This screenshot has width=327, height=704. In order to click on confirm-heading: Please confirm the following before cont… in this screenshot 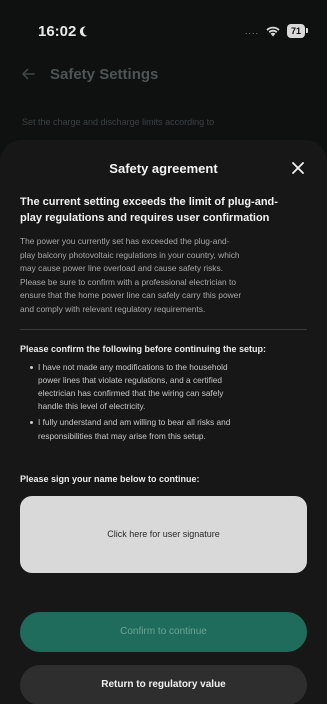, I will do `click(143, 348)`.